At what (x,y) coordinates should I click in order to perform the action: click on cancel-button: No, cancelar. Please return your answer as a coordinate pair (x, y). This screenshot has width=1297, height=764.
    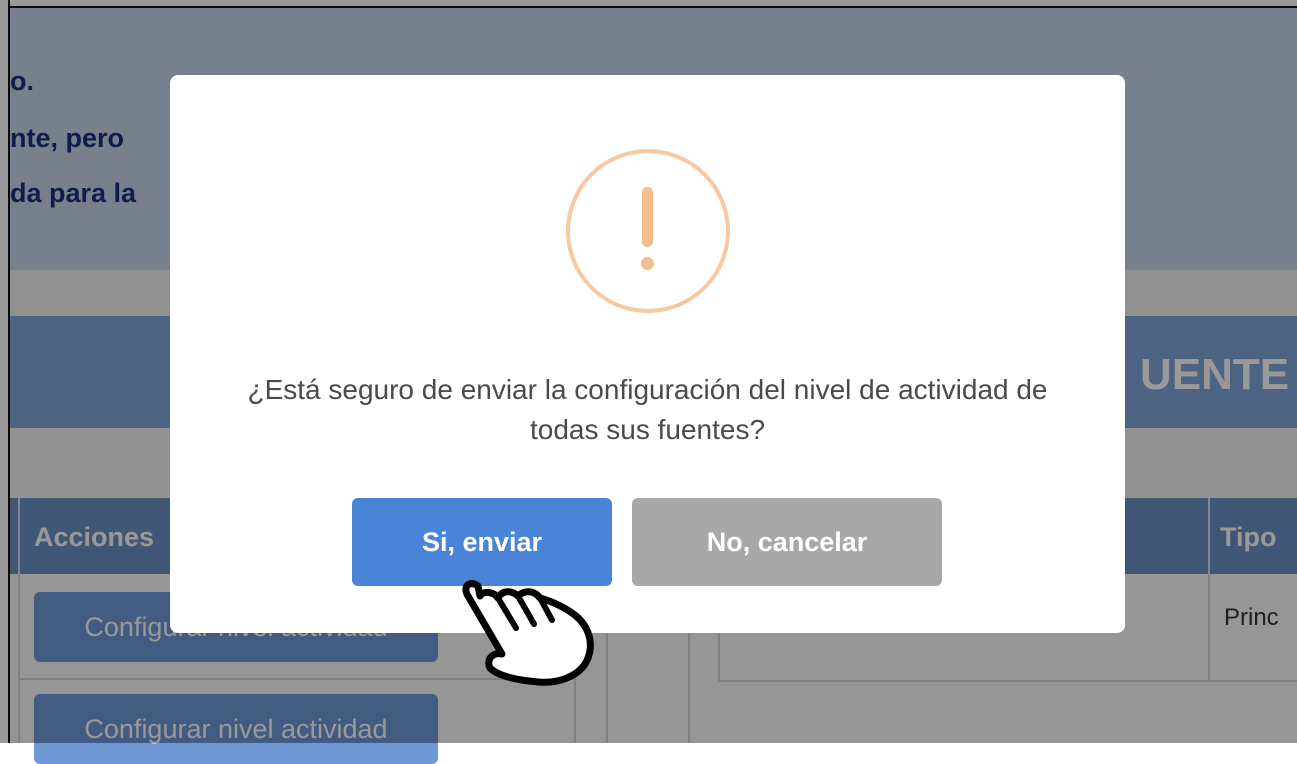
    Looking at the image, I should click on (787, 542).